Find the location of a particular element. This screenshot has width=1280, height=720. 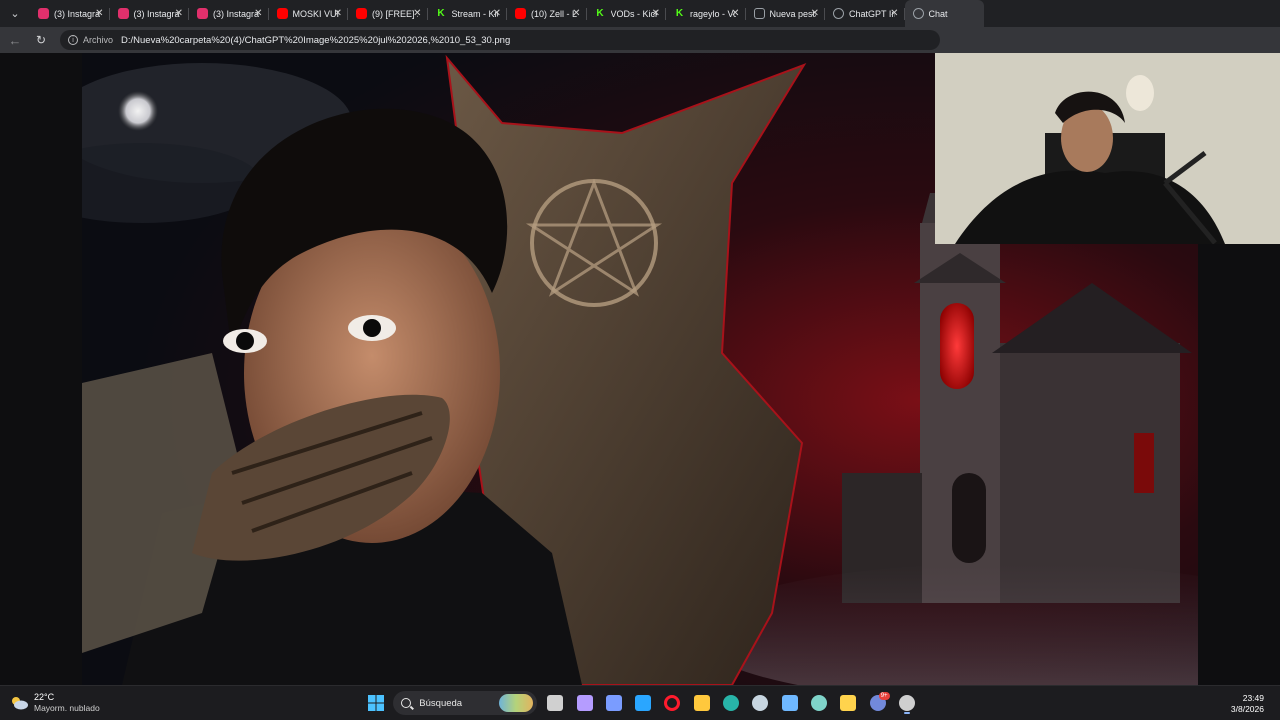

tab-title: Nueva pesta is located at coordinates (792, 13).